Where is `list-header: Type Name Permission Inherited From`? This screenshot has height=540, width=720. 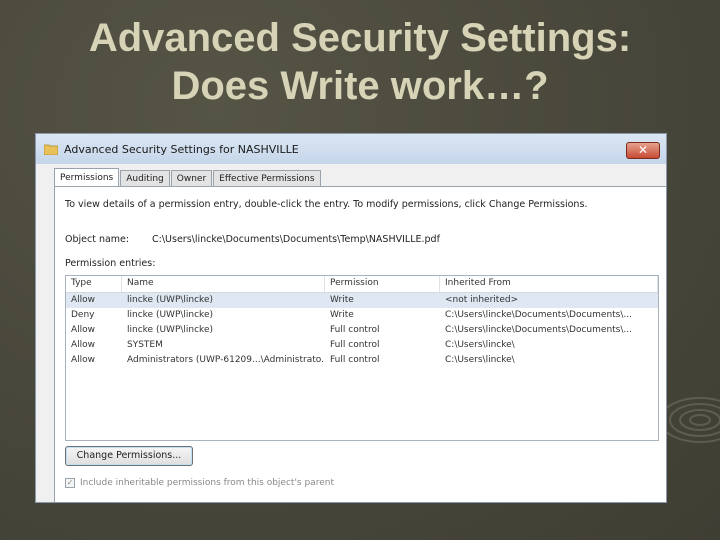
list-header: Type Name Permission Inherited From is located at coordinates (362, 284).